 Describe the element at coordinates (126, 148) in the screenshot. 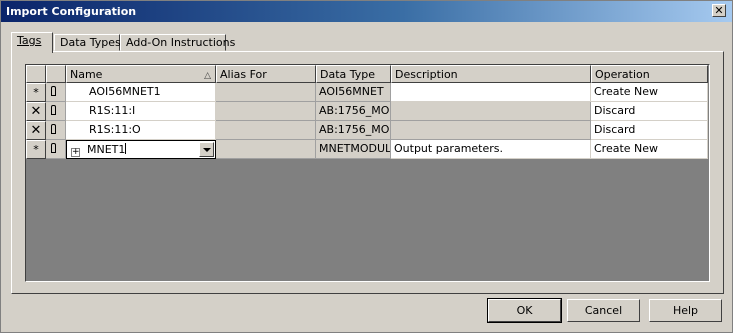

I see `text-caret` at that location.